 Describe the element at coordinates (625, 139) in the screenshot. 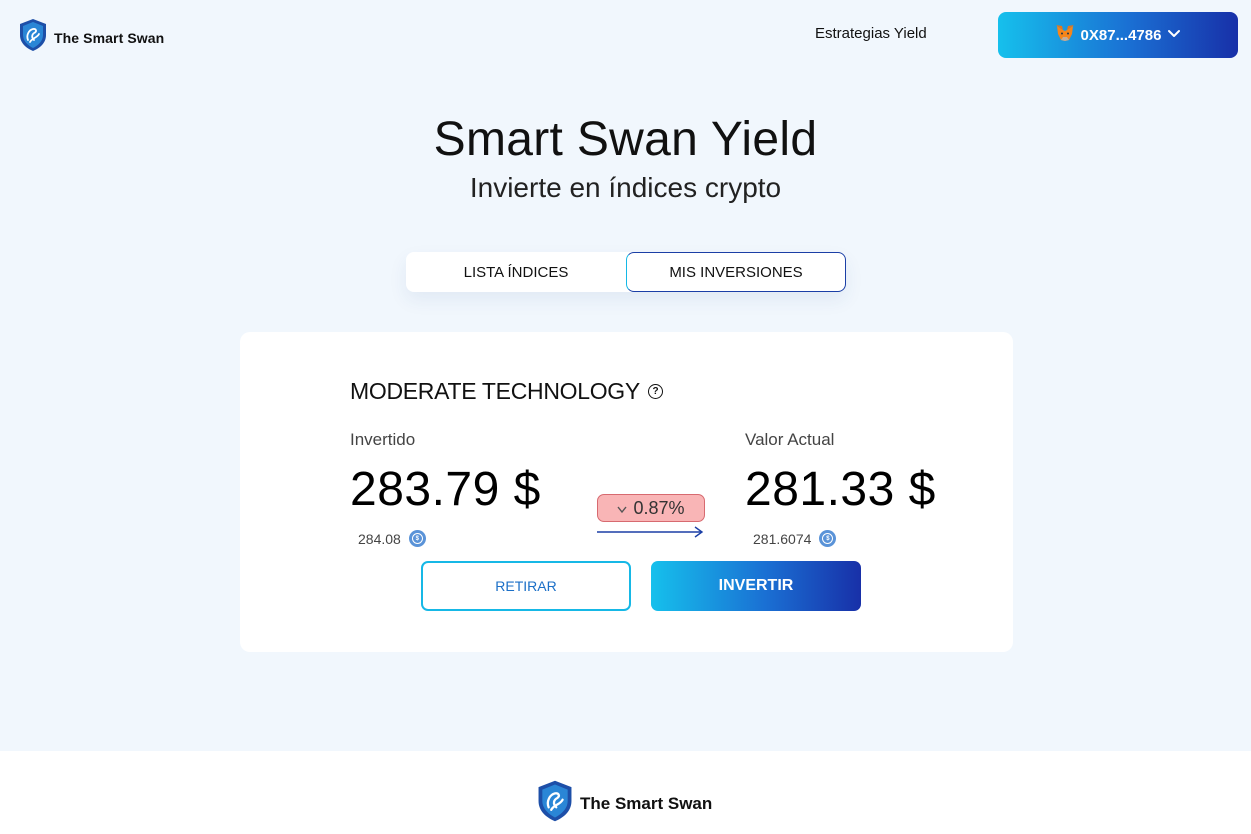

I see `page-title: Smart Swan Yield` at that location.